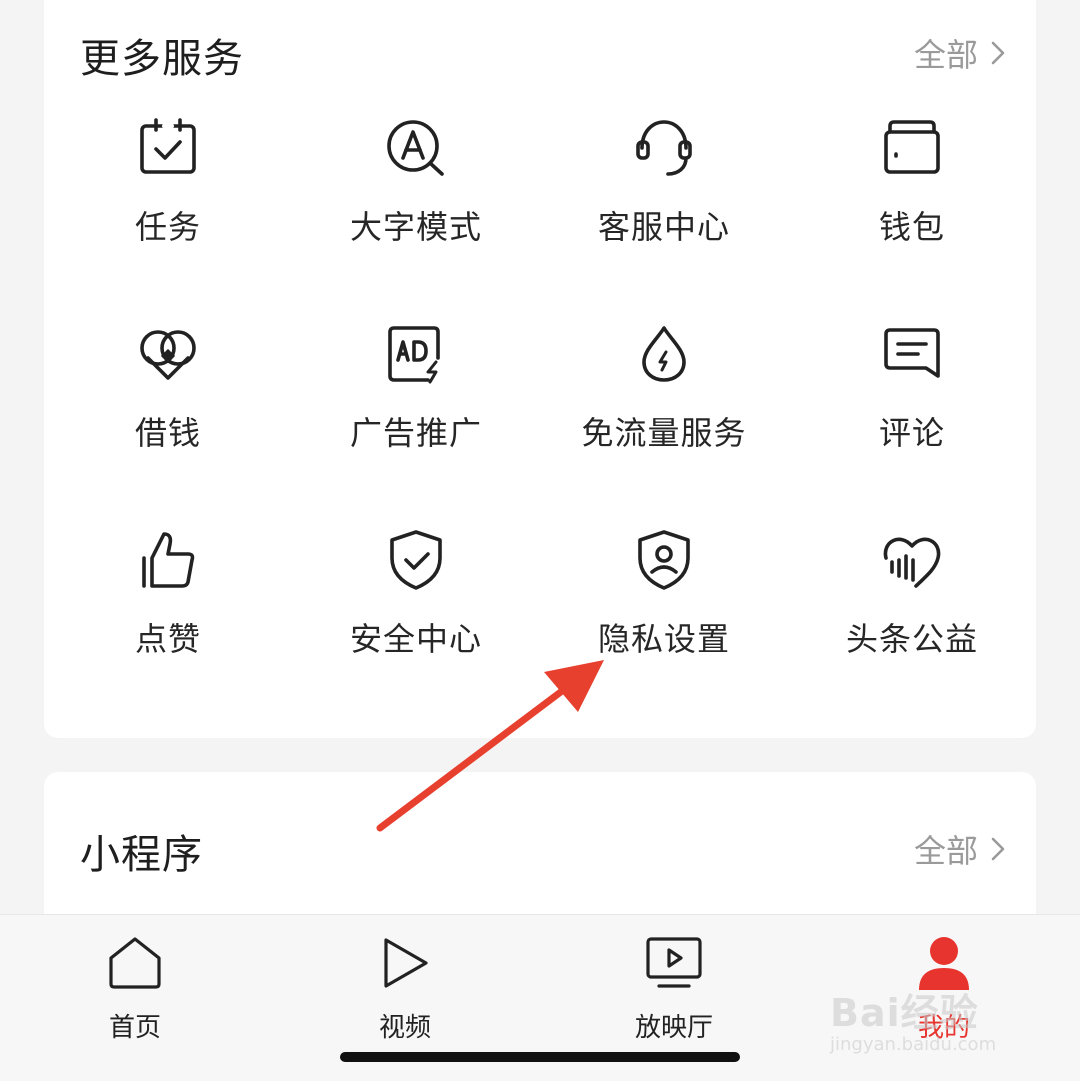  I want to click on service-label: 借钱, so click(167, 433).